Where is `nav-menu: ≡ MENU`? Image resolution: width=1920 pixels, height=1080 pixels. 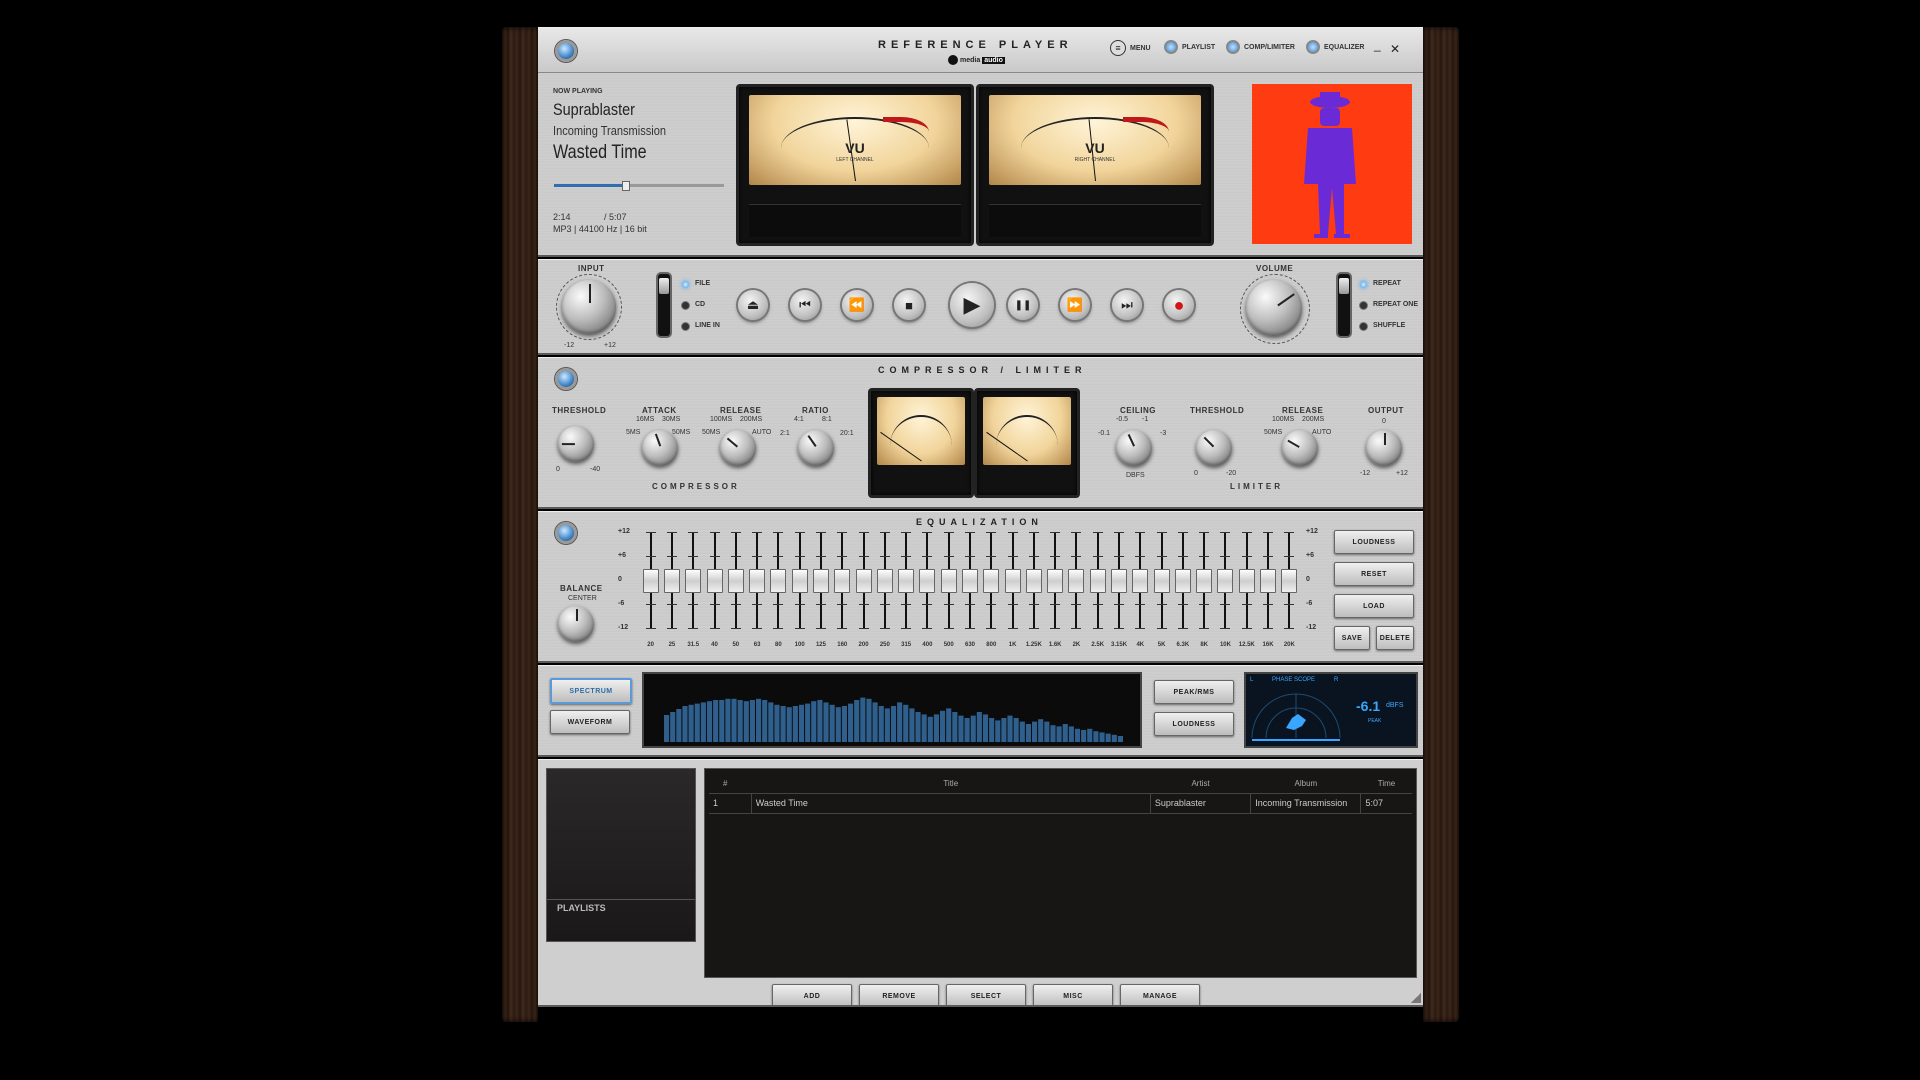
nav-menu: ≡ MENU is located at coordinates (1130, 48).